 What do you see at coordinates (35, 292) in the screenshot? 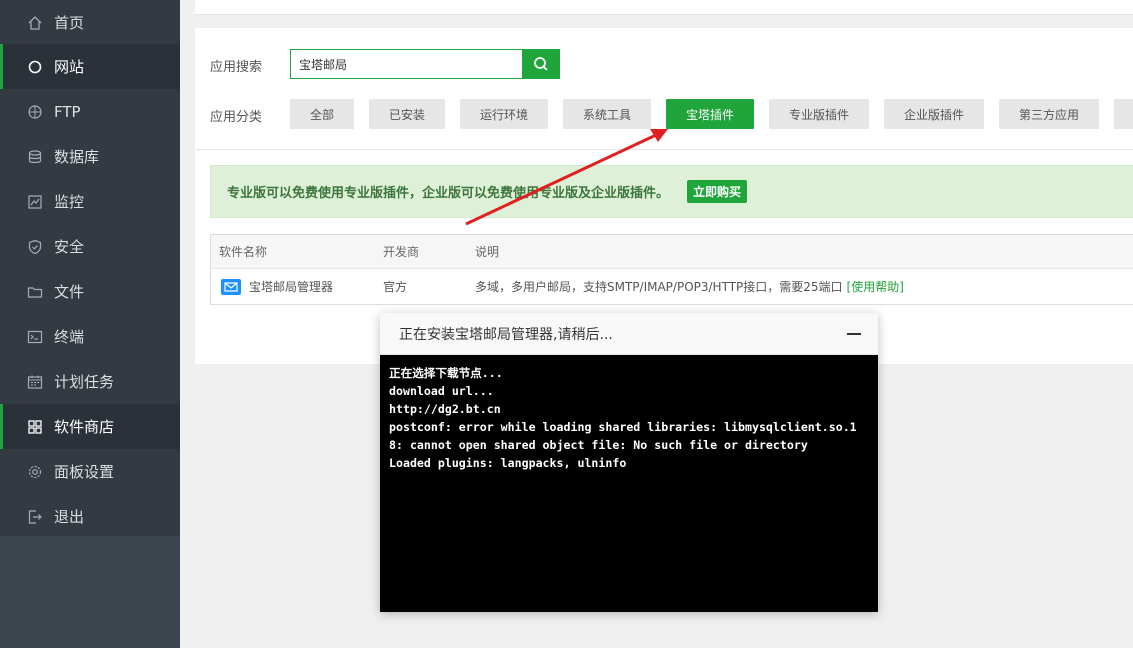
I see `folder-icon` at bounding box center [35, 292].